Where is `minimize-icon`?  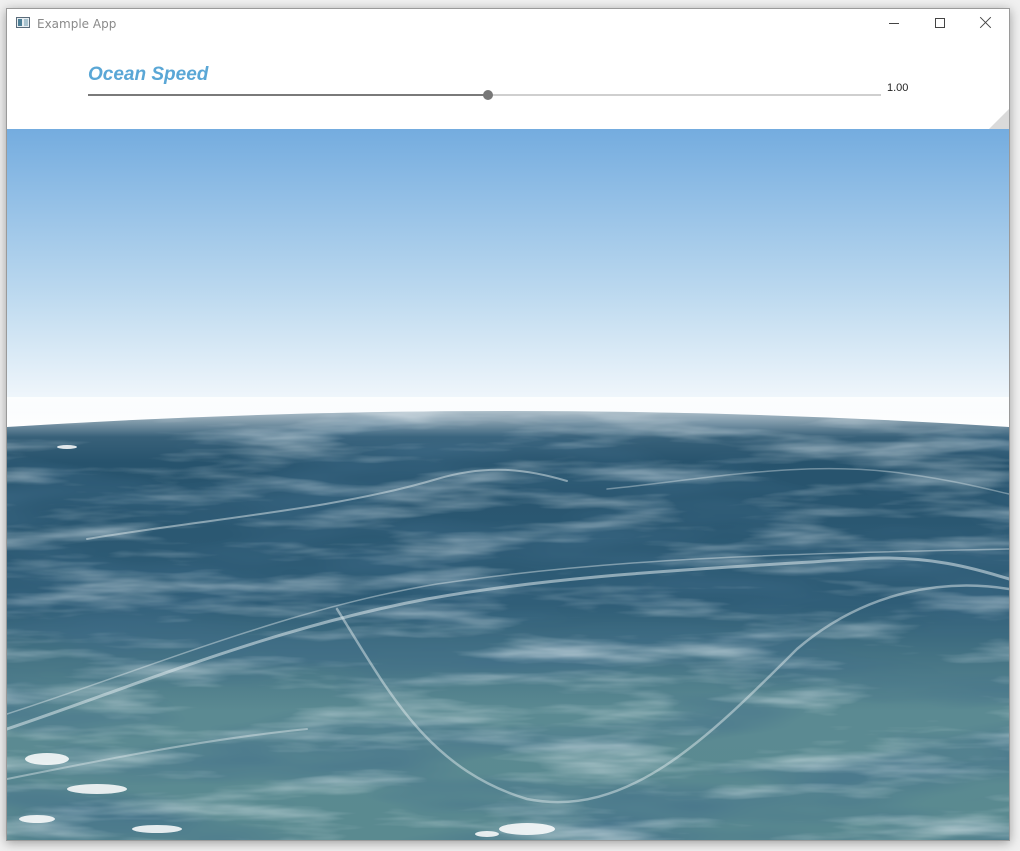
minimize-icon is located at coordinates (894, 23).